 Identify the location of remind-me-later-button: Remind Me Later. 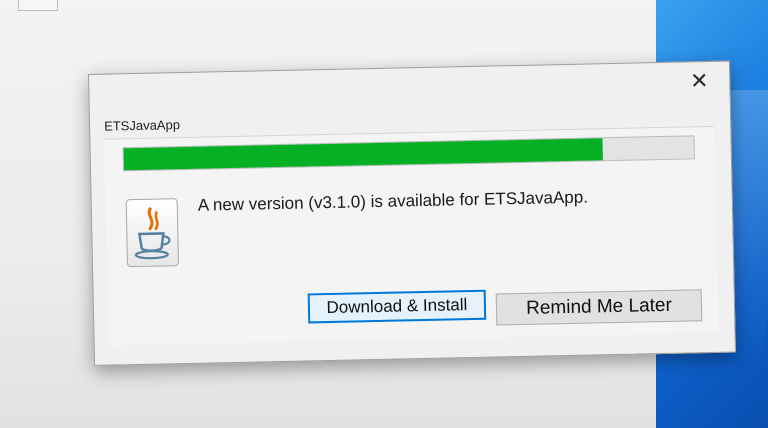
(599, 307).